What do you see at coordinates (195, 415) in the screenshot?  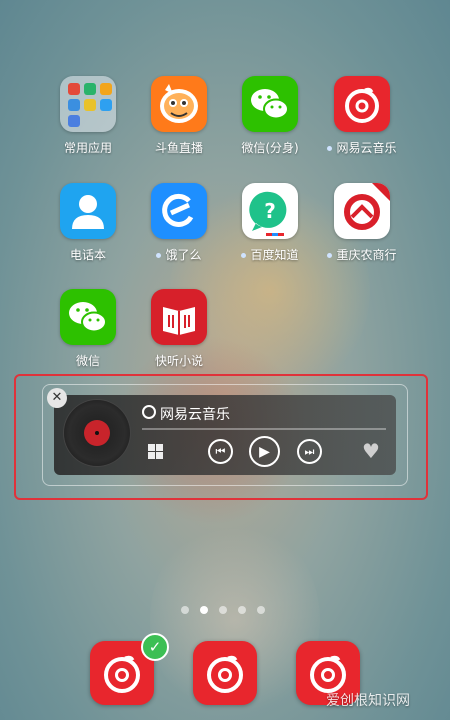 I see `widget-app-name: 网易云音乐` at bounding box center [195, 415].